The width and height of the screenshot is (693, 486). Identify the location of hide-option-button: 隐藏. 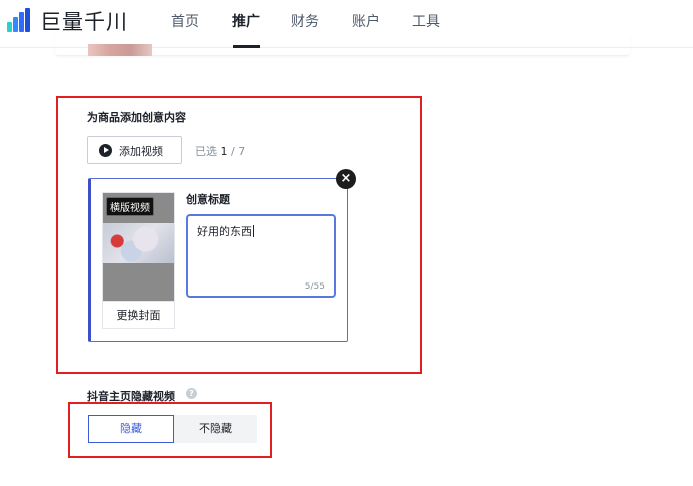
(131, 429).